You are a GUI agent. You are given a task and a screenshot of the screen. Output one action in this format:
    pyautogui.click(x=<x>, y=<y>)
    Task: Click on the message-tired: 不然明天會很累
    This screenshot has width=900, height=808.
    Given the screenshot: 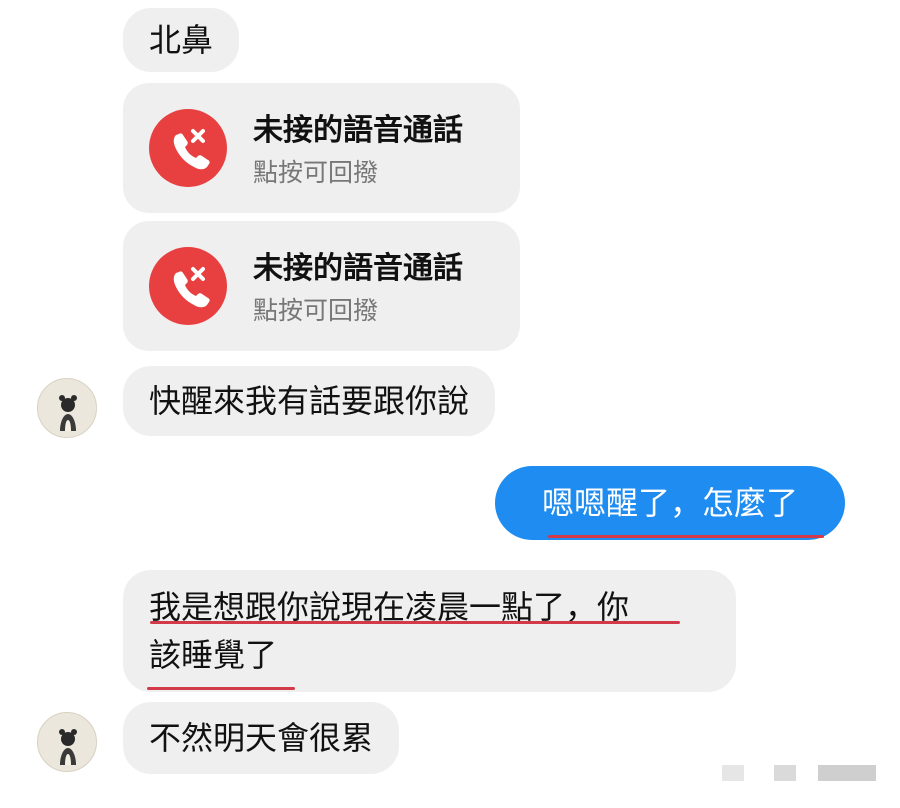 What is the action you would take?
    pyautogui.click(x=261, y=738)
    